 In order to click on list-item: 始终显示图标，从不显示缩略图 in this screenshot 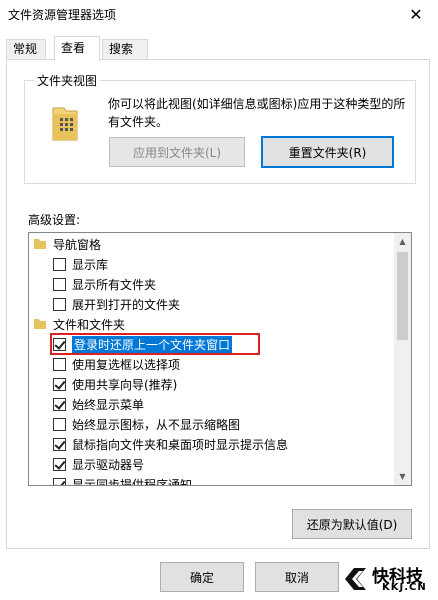, I will do `click(212, 424)`.